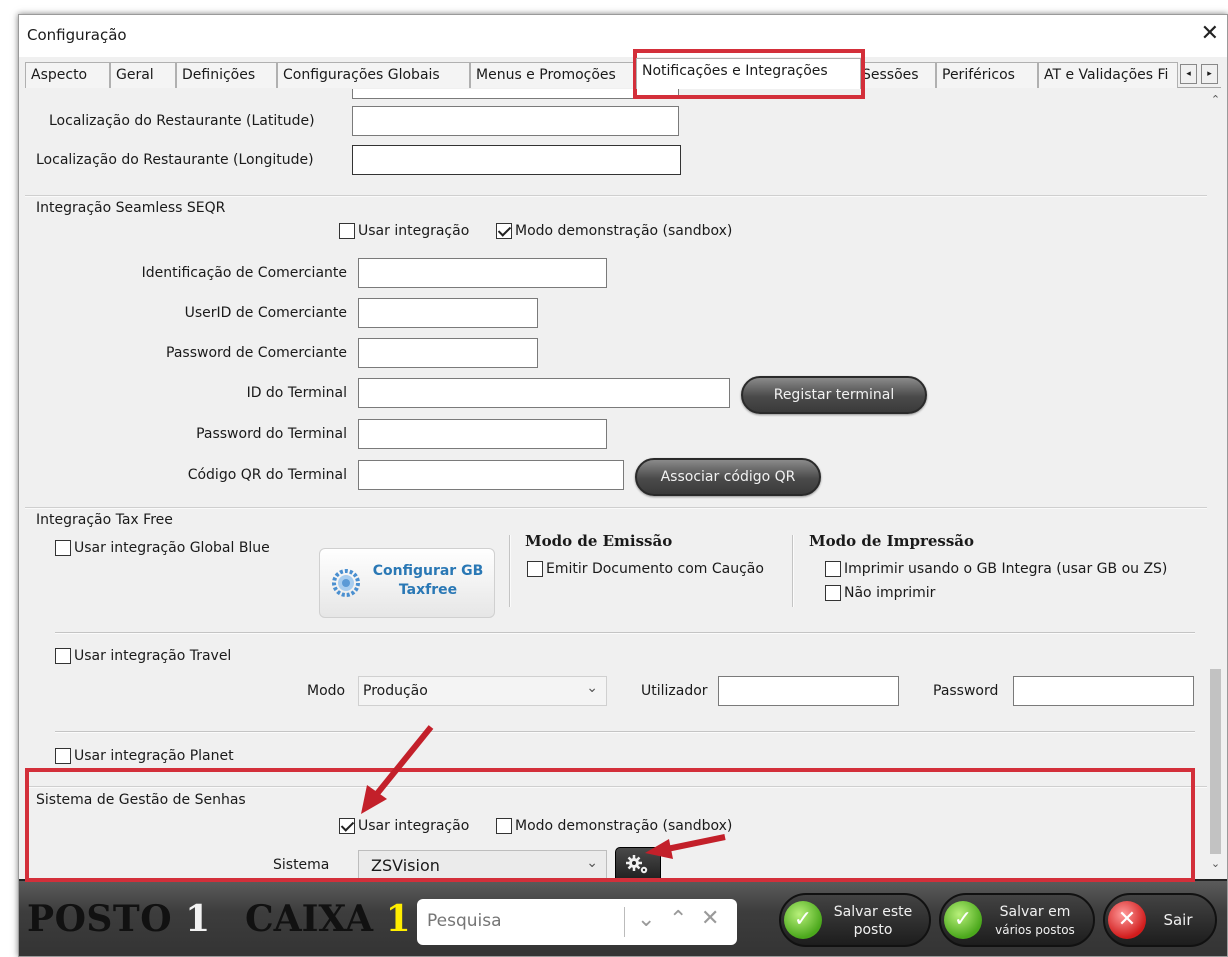 The width and height of the screenshot is (1228, 957). Describe the element at coordinates (987, 75) in the screenshot. I see `tab-perifericos: Periféricos` at that location.